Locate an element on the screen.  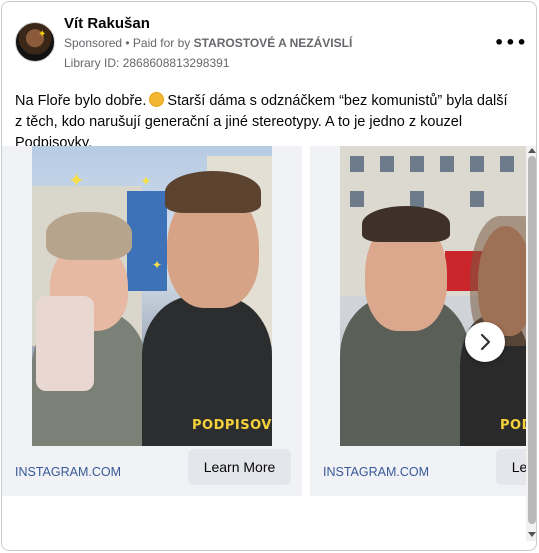
photo-billboard is located at coordinates (147, 241).